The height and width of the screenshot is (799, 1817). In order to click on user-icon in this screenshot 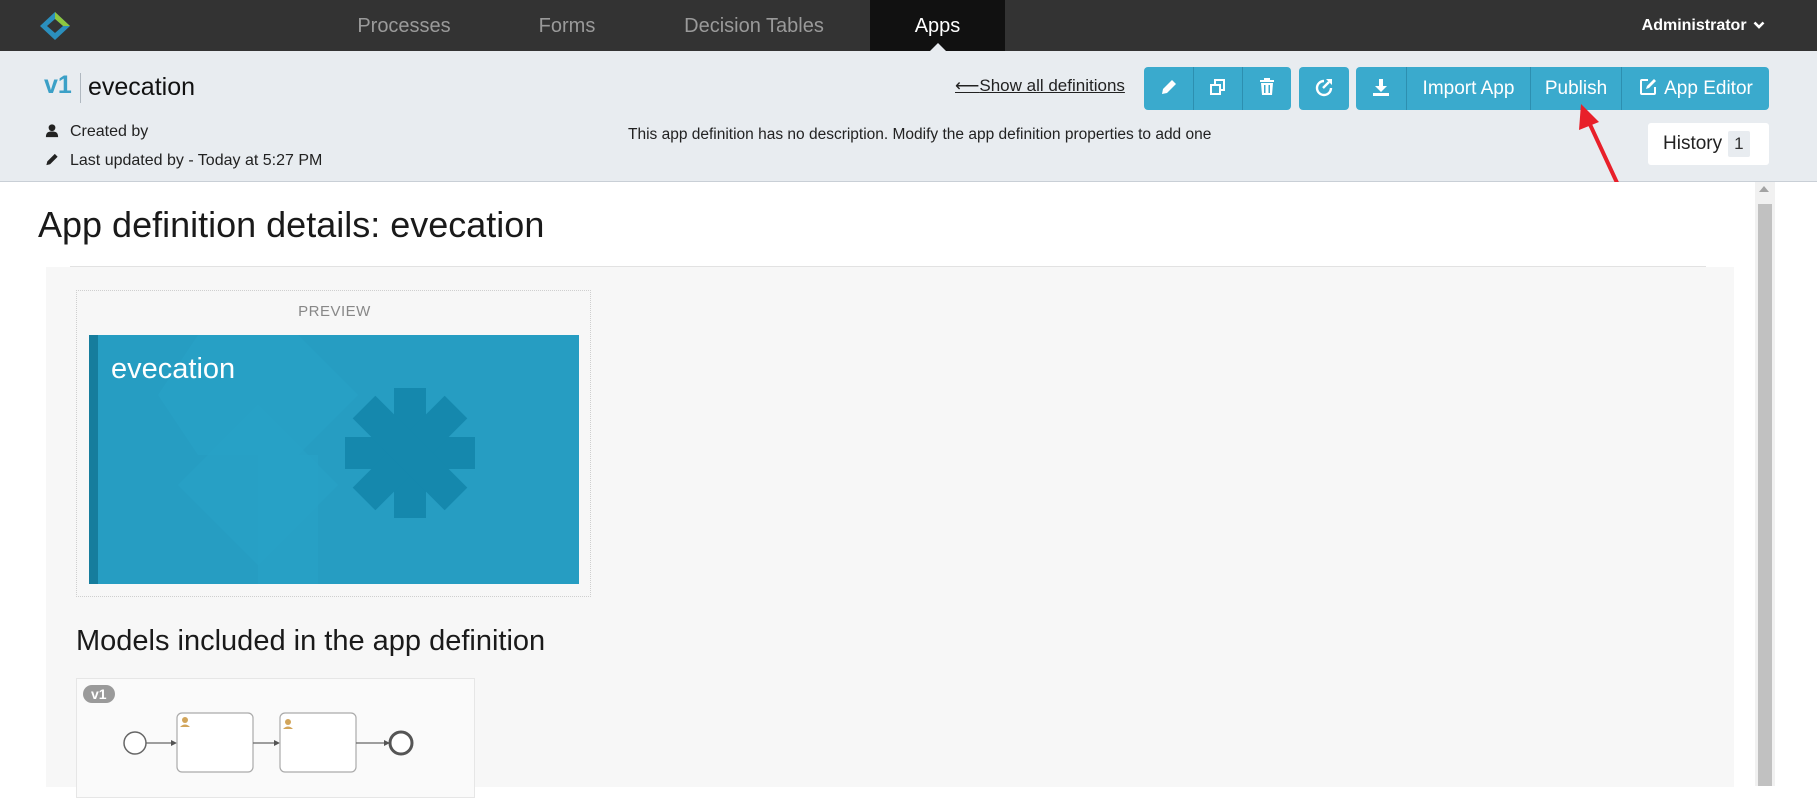, I will do `click(52, 131)`.